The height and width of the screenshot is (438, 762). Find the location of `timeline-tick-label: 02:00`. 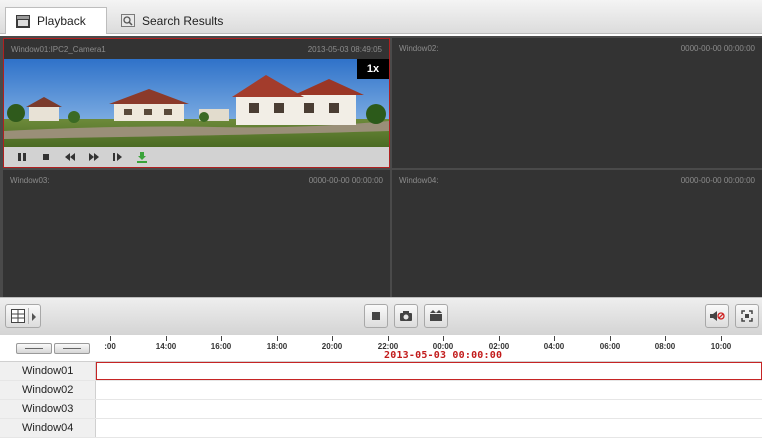

timeline-tick-label: 02:00 is located at coordinates (499, 346).